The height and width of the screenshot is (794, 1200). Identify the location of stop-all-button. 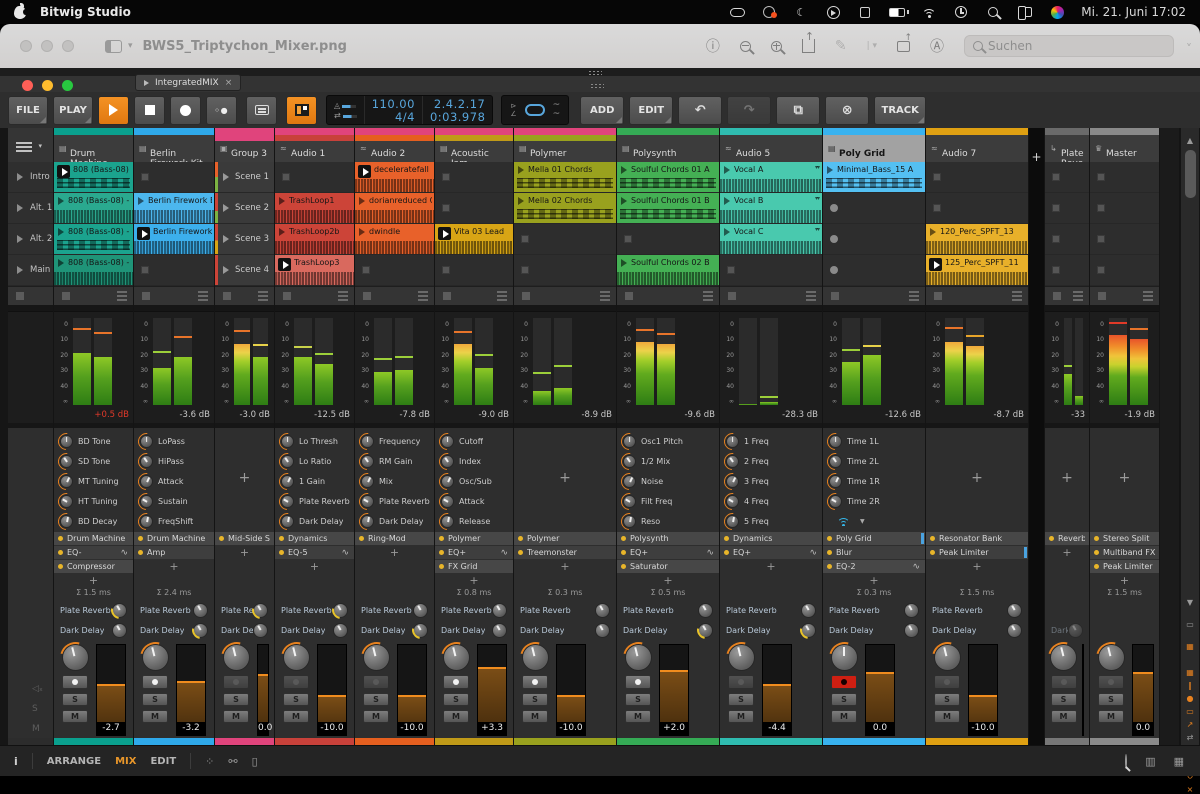
(20, 296).